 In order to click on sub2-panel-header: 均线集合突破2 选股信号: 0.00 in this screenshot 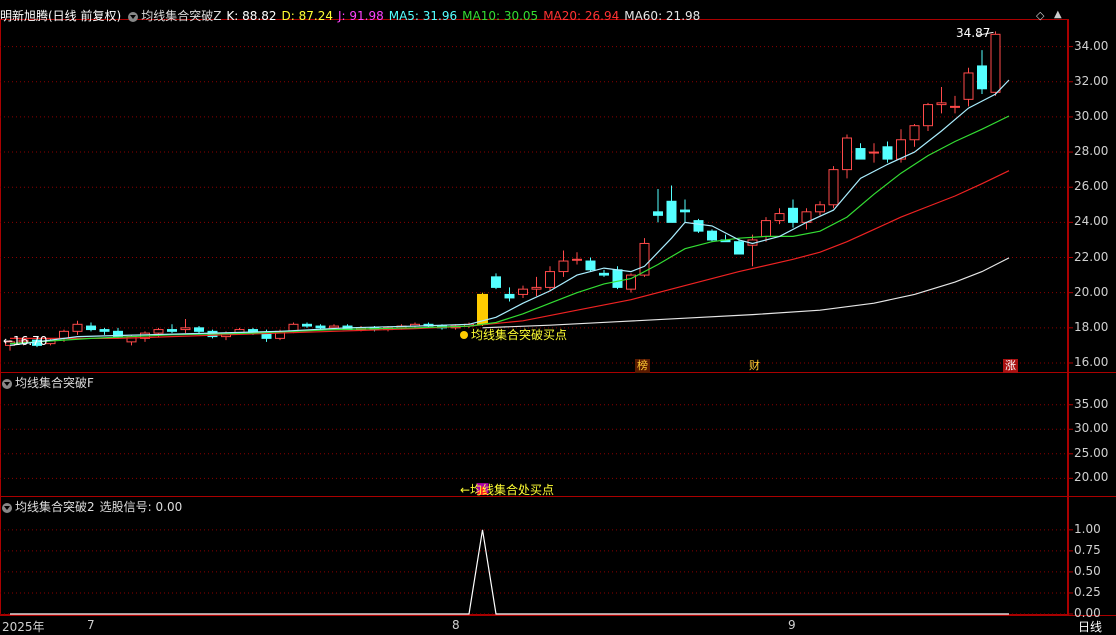, I will do `click(93, 507)`.